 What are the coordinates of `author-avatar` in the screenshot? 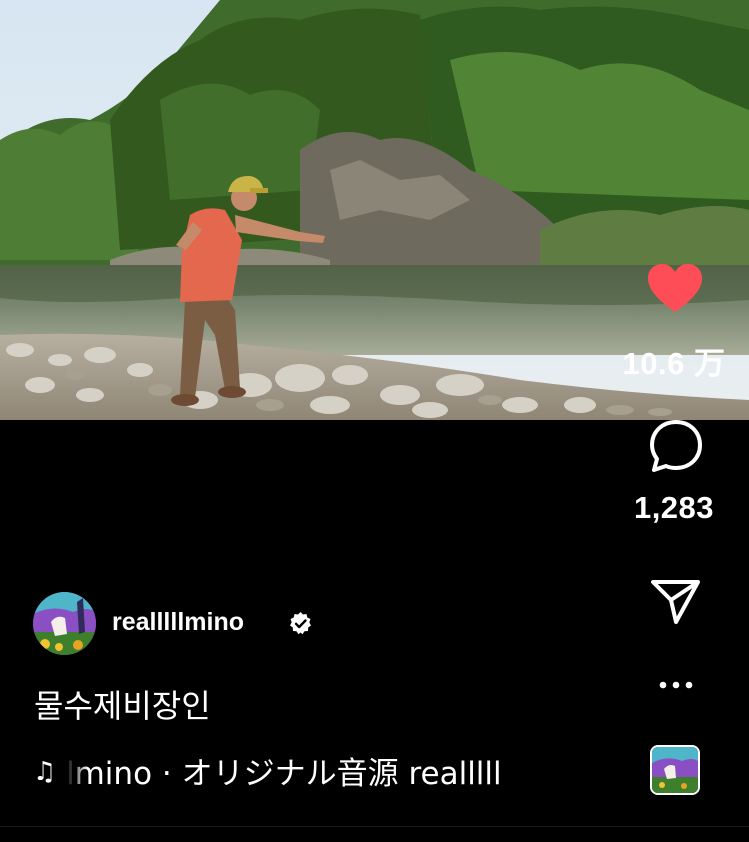 It's located at (64, 623).